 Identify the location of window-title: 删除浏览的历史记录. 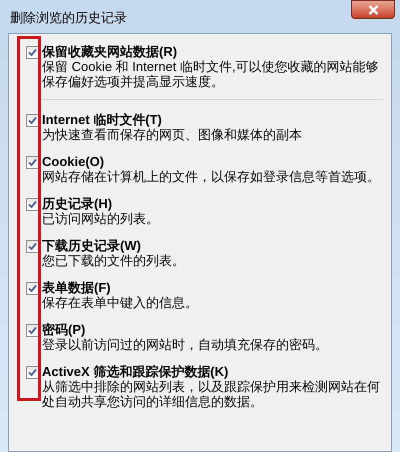
(68, 18).